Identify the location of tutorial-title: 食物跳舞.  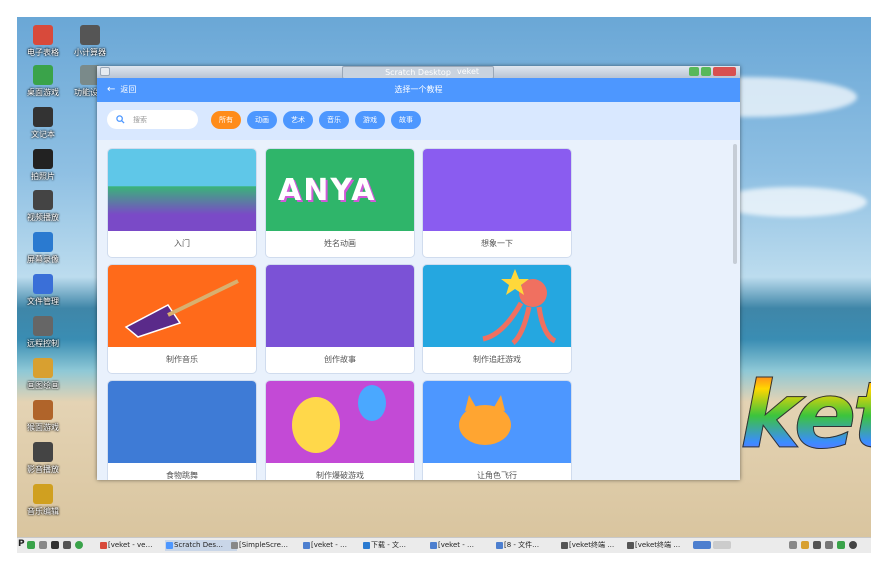
(182, 475).